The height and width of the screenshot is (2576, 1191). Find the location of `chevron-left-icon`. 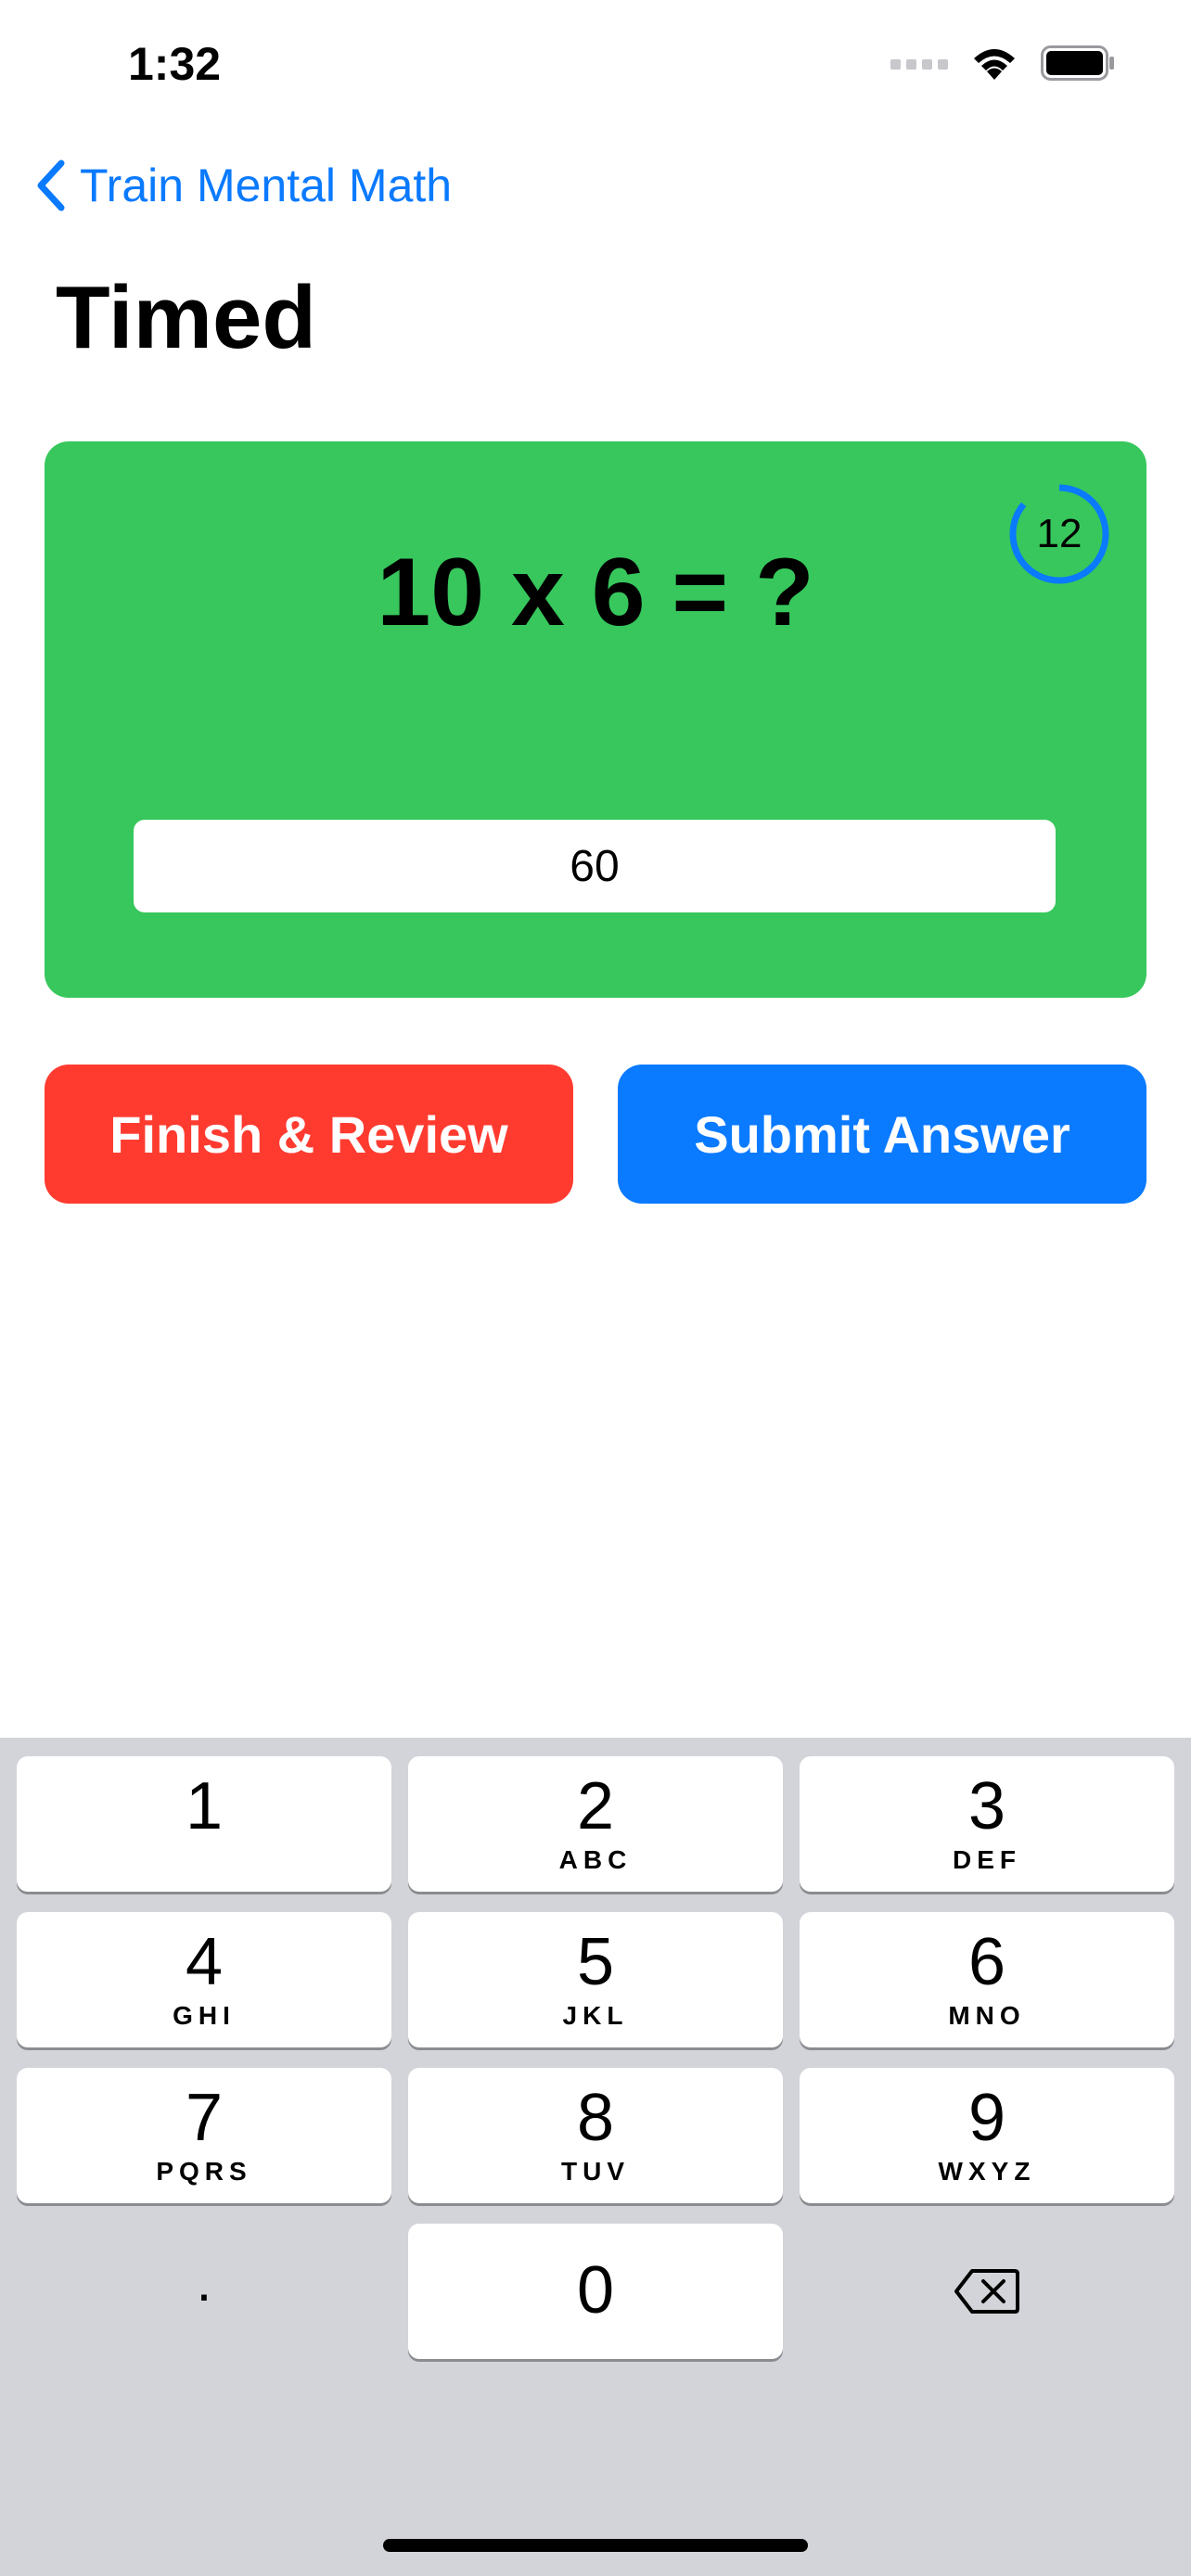

chevron-left-icon is located at coordinates (51, 185).